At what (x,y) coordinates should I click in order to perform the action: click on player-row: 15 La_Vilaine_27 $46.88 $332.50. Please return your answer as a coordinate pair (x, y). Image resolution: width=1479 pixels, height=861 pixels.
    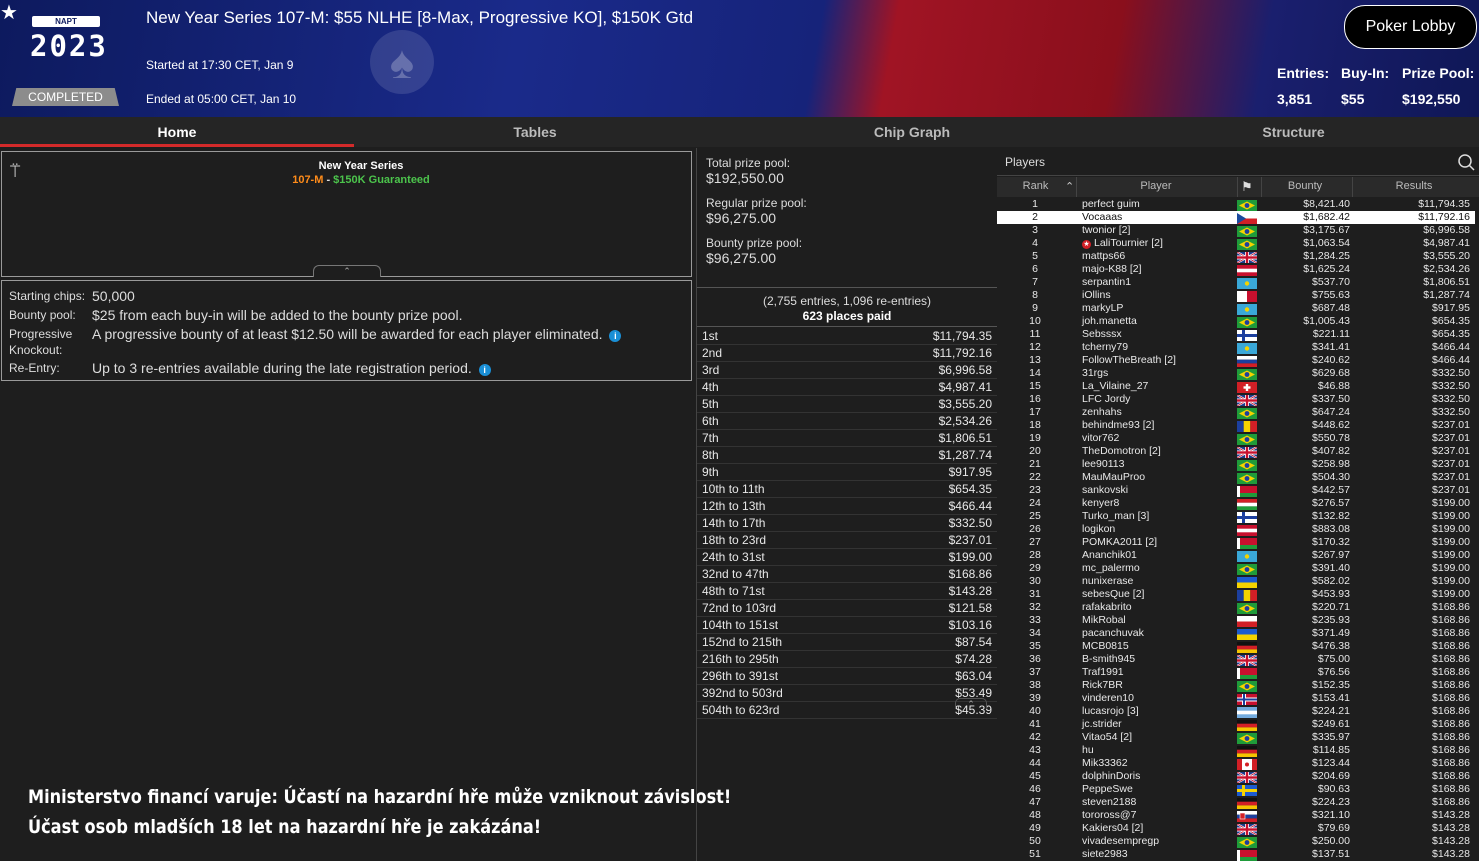
    Looking at the image, I should click on (1236, 386).